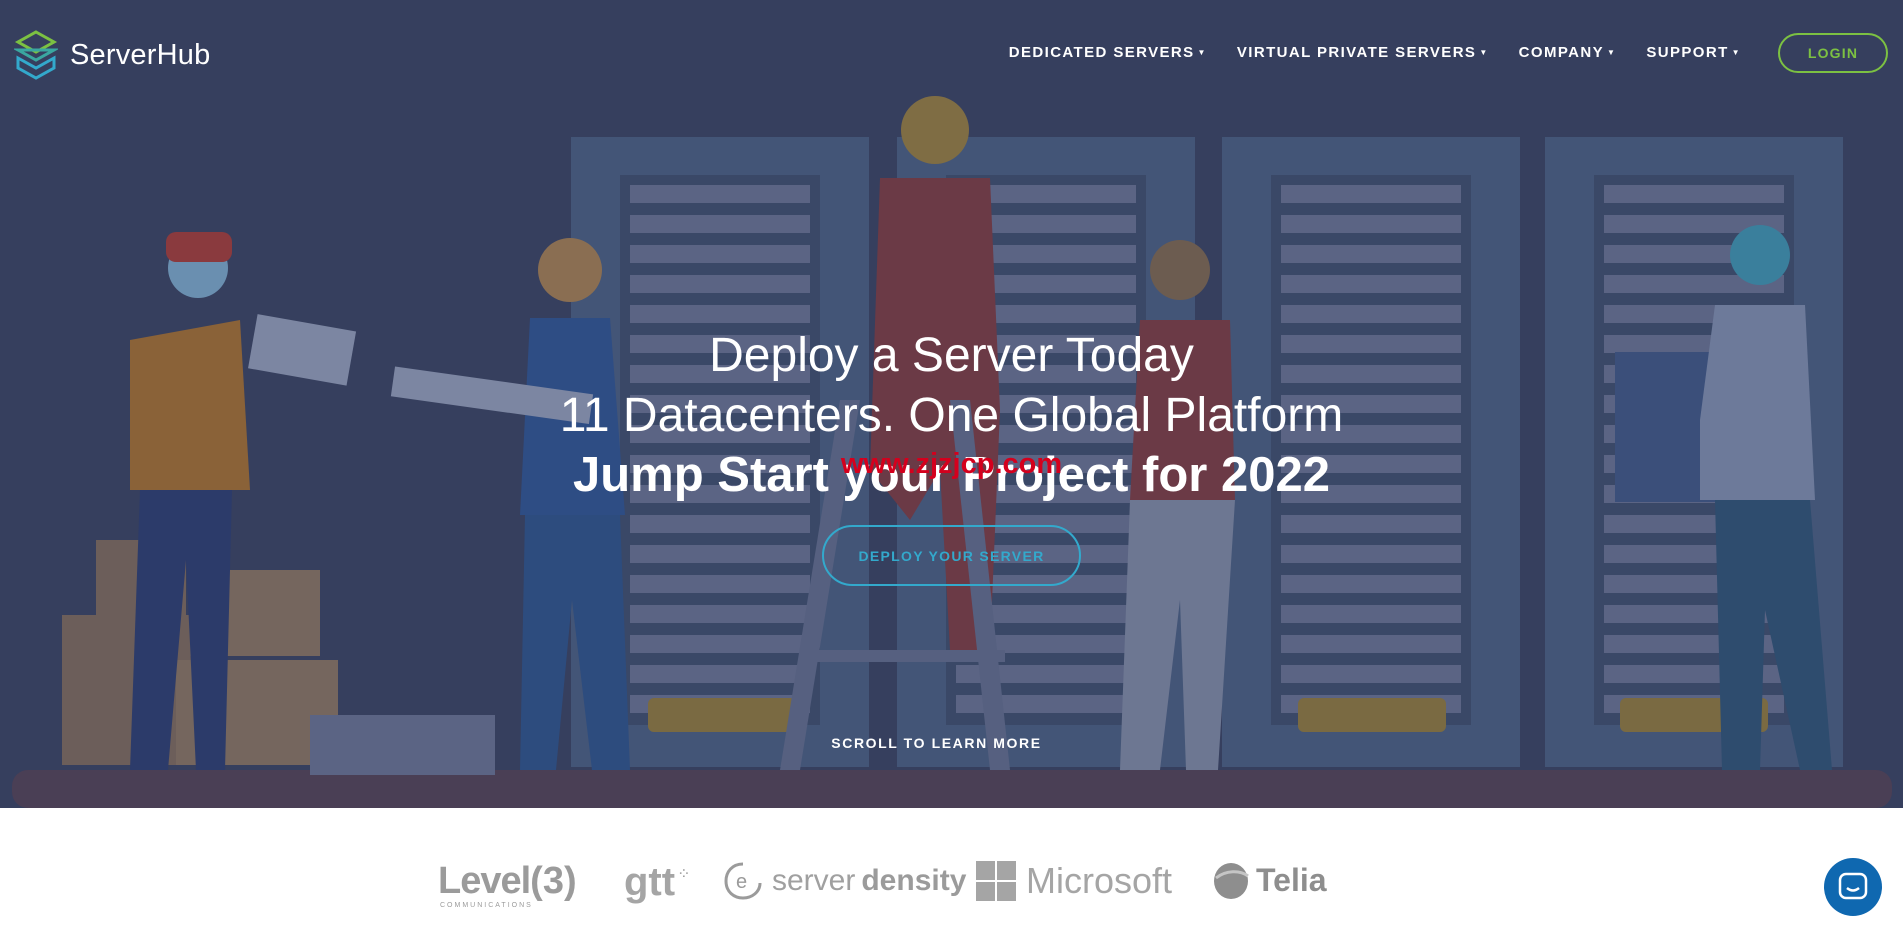  I want to click on login-button: LOGIN, so click(1833, 53).